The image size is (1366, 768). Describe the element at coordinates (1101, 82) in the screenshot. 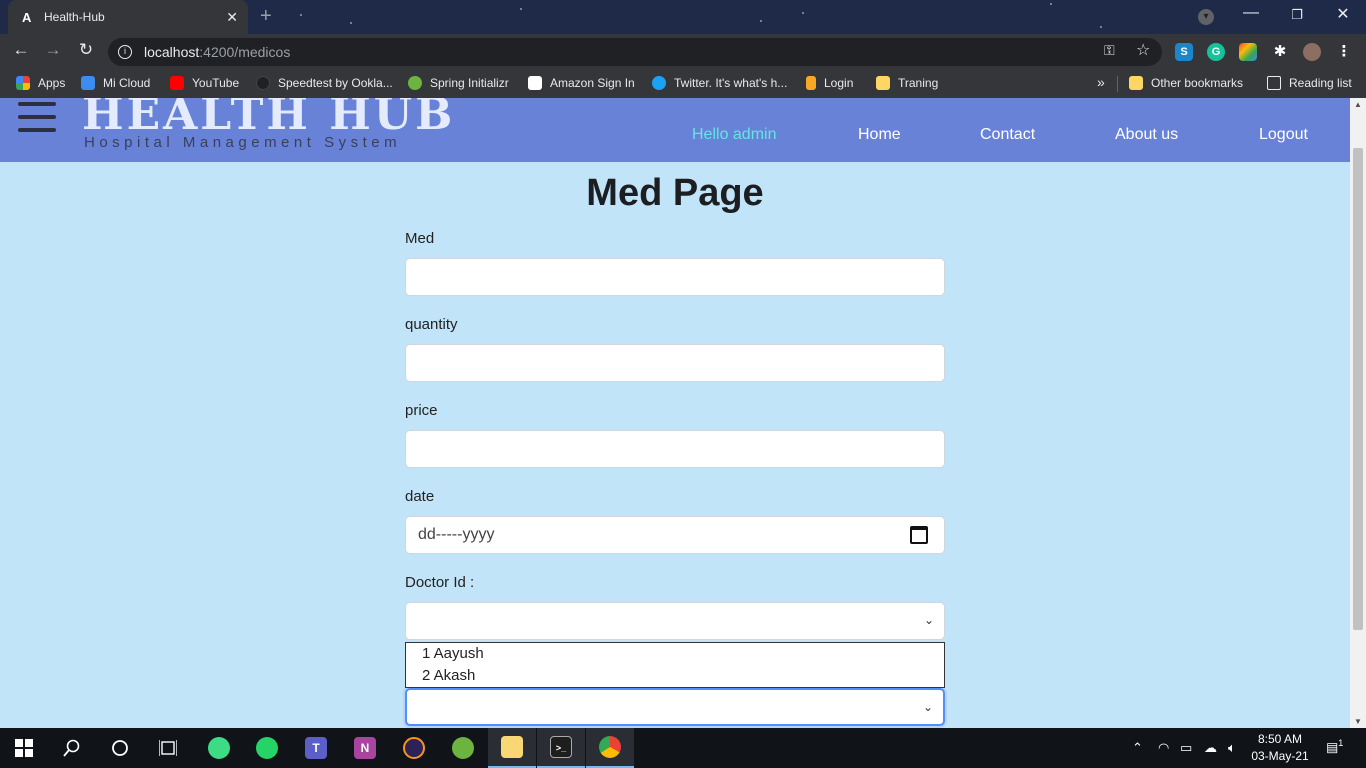

I see `bookmarks-overflow-icon: »` at that location.